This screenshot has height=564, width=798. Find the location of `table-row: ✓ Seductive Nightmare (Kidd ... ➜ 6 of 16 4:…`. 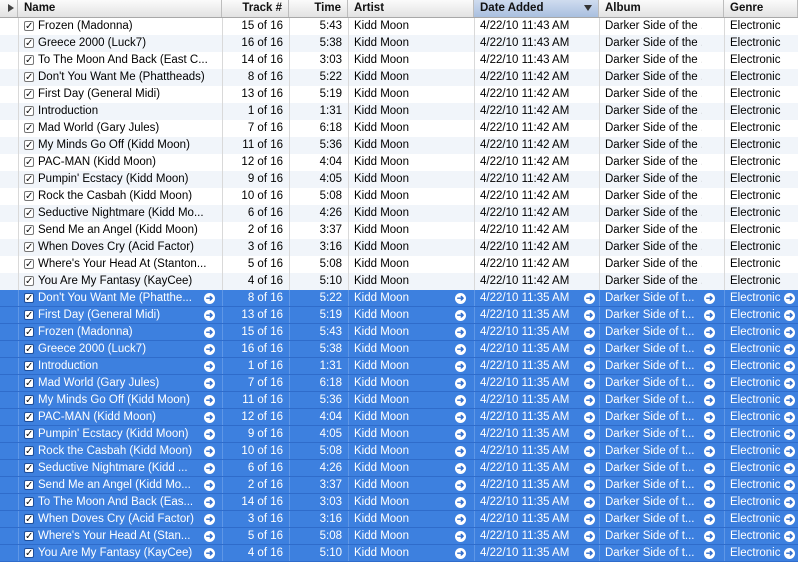

table-row: ✓ Seductive Nightmare (Kidd ... ➜ 6 of 16 4:… is located at coordinates (399, 468).